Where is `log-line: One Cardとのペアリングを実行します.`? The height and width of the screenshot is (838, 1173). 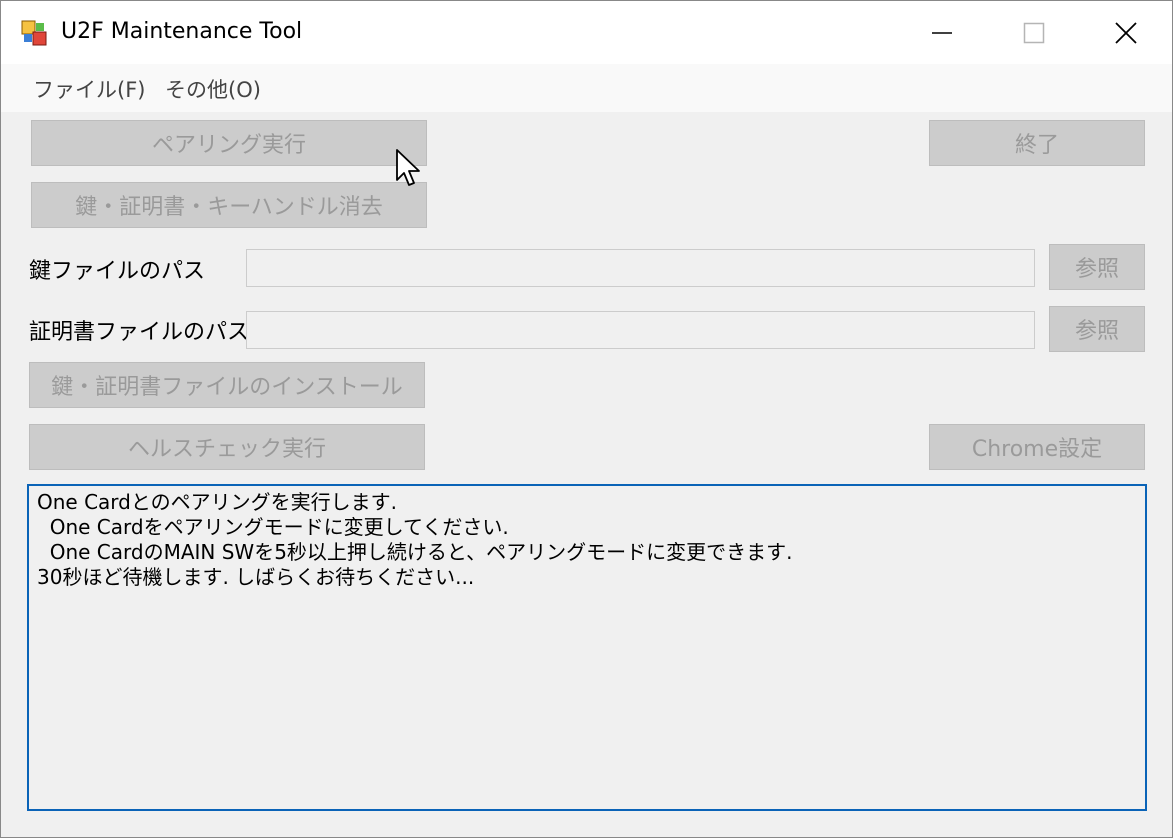
log-line: One Cardとのペアリングを実行します. is located at coordinates (217, 502).